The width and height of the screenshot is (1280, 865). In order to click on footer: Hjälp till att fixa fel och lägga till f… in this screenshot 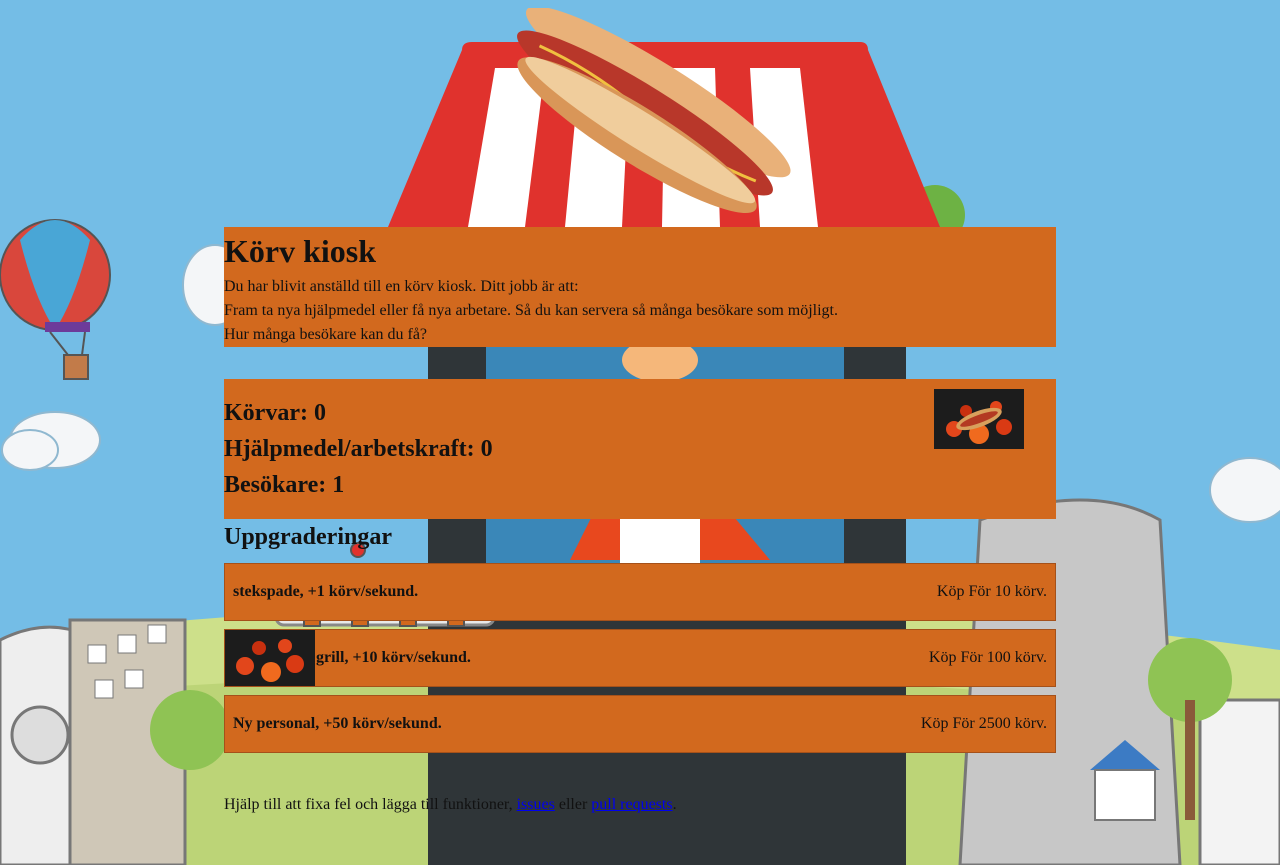, I will do `click(450, 805)`.